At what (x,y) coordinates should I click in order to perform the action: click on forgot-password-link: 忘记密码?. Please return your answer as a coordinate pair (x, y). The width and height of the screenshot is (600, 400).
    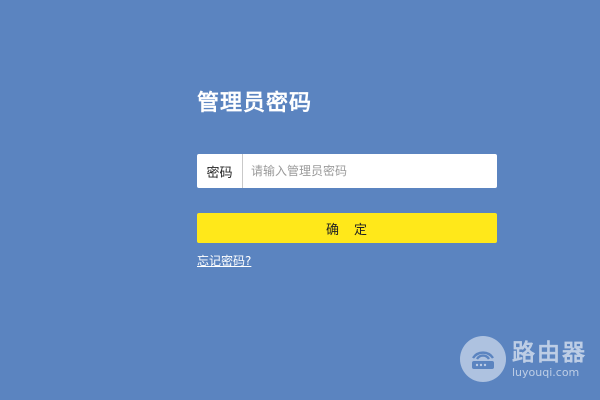
    Looking at the image, I should click on (224, 260).